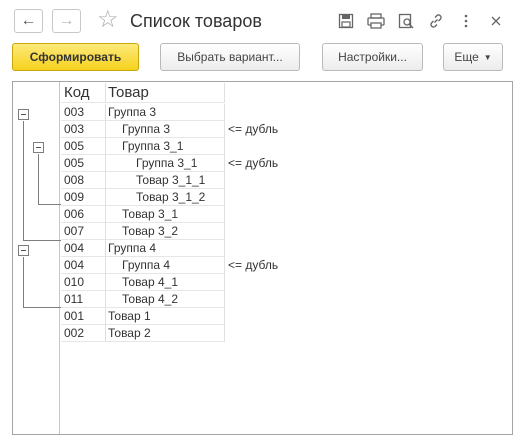 This screenshot has height=445, width=523. I want to click on table-row: 003 Группа 3, so click(281, 112).